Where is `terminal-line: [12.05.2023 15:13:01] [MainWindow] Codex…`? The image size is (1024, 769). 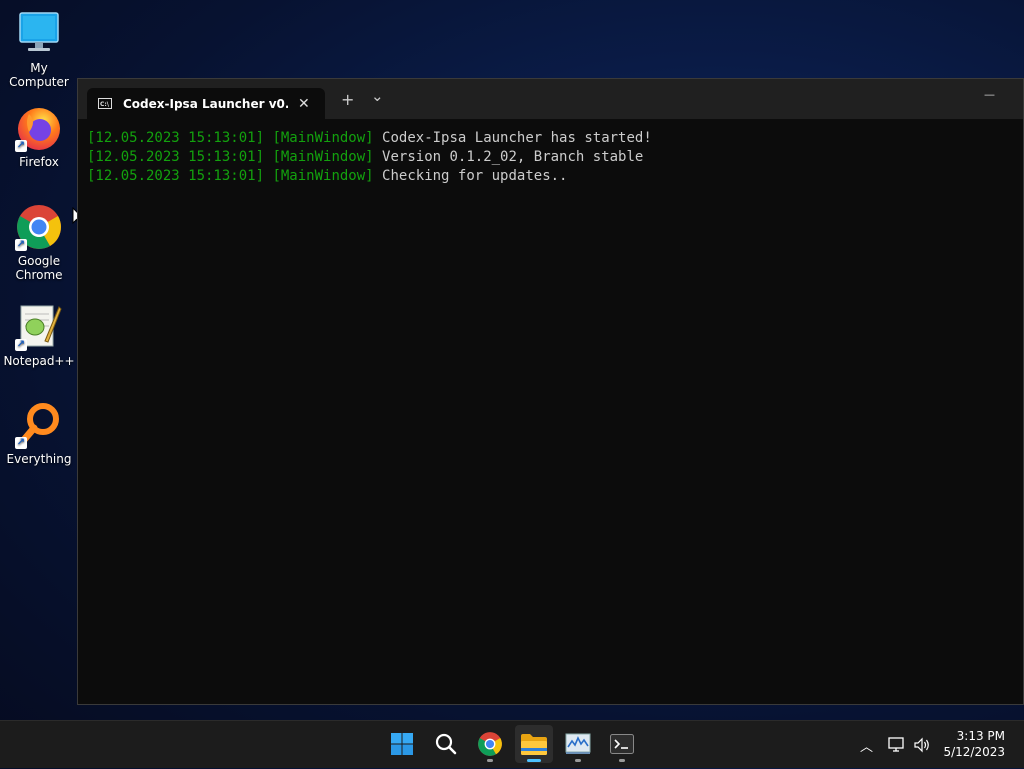 terminal-line: [12.05.2023 15:13:01] [MainWindow] Codex… is located at coordinates (555, 138).